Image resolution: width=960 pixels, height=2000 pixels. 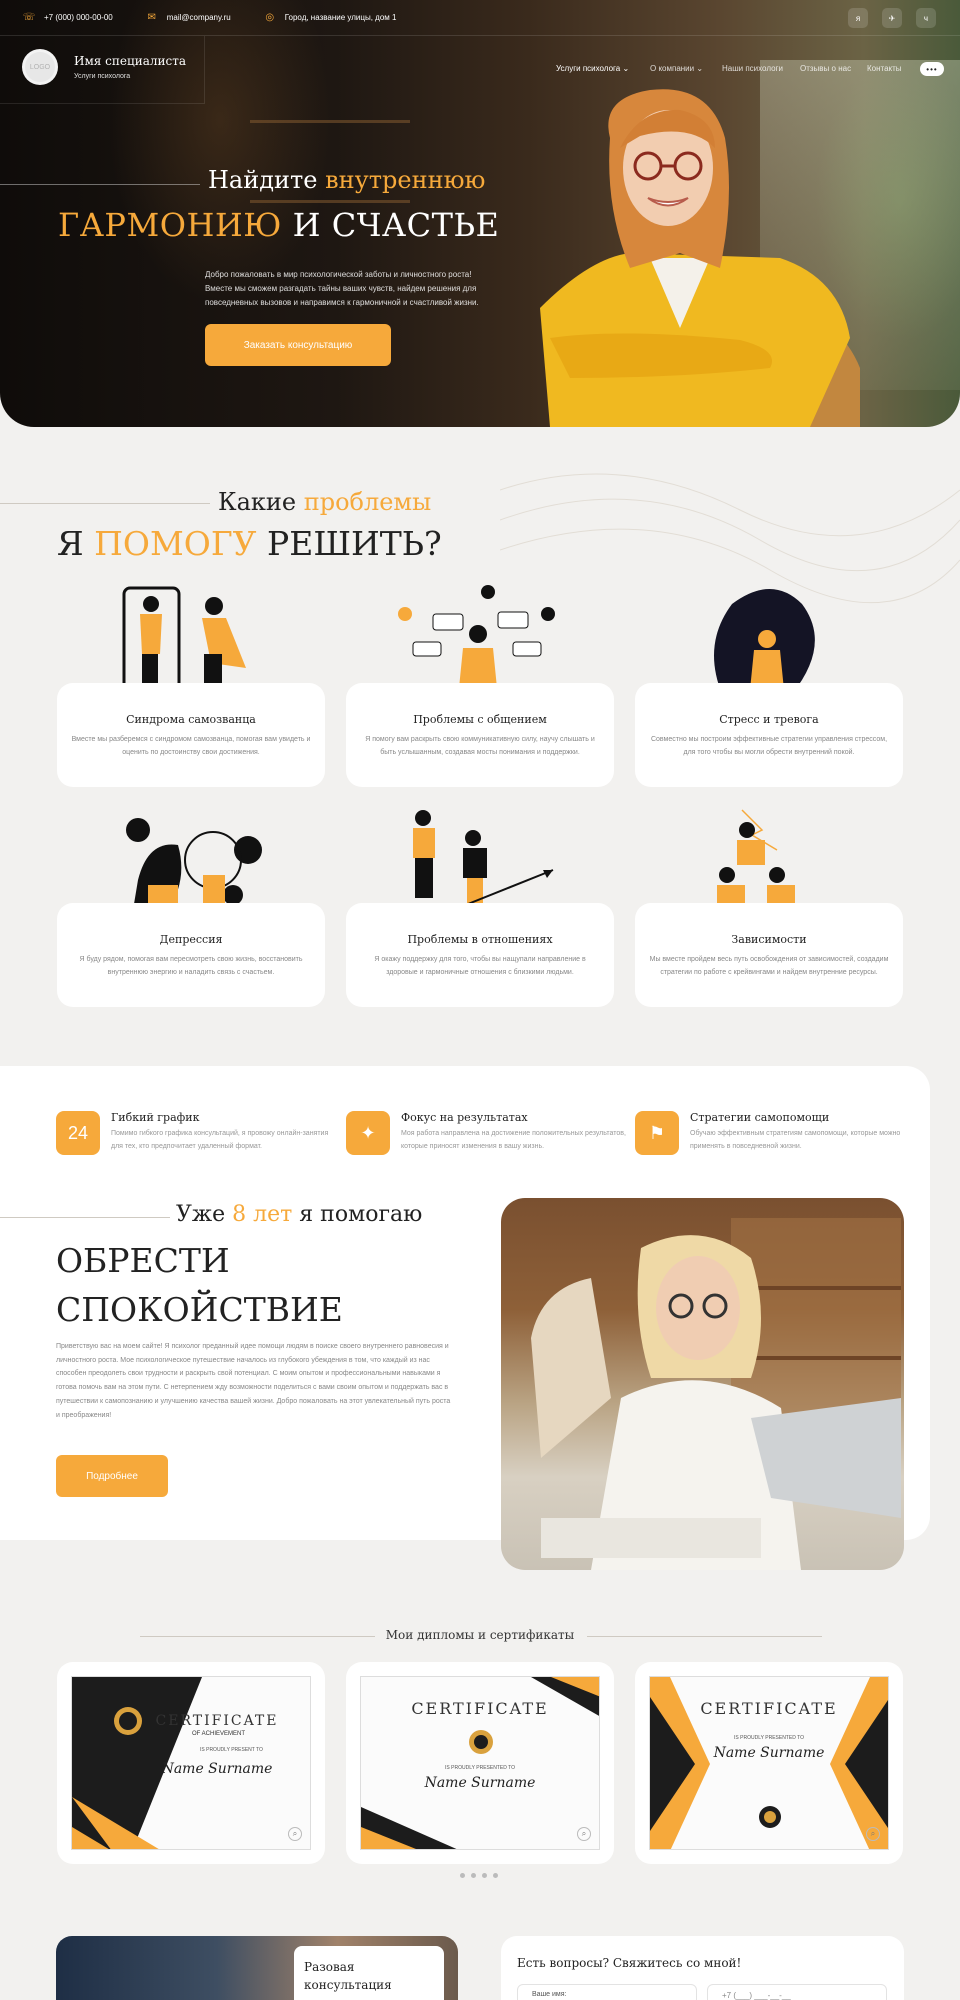 What do you see at coordinates (130, 61) in the screenshot?
I see `specialist-name: Имя специалиста` at bounding box center [130, 61].